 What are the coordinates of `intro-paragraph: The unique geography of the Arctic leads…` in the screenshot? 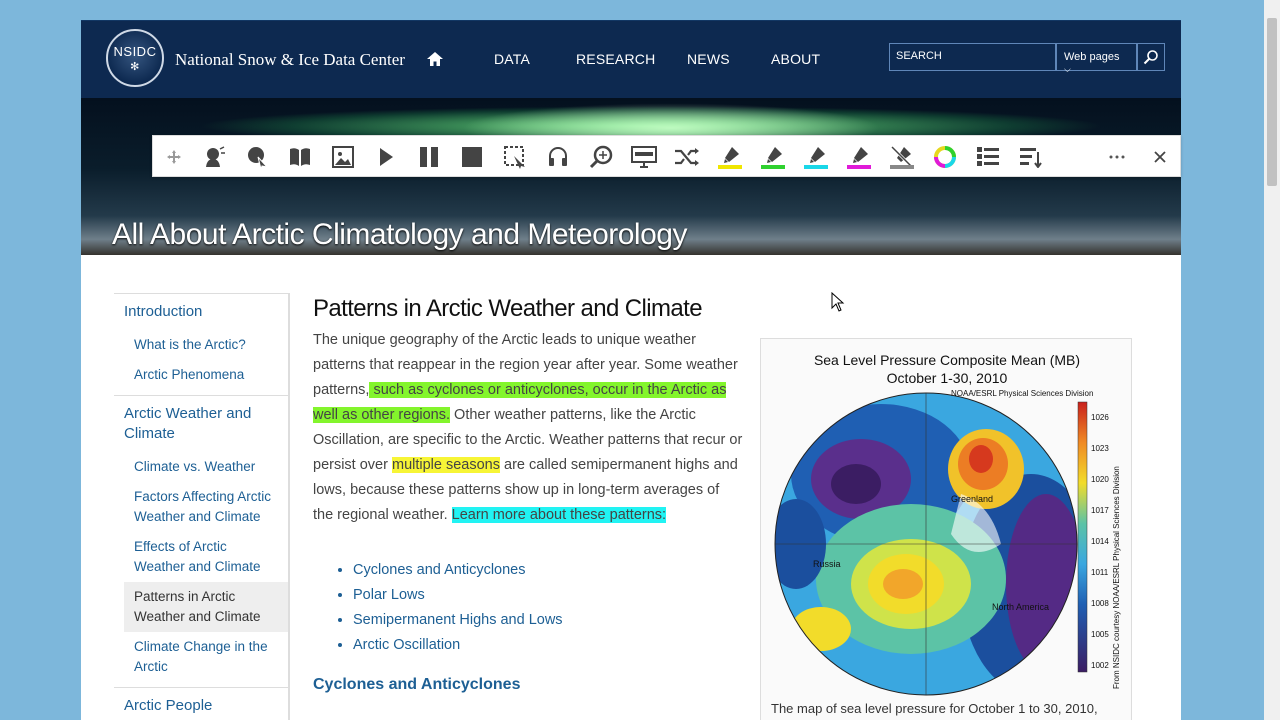 It's located at (528, 428).